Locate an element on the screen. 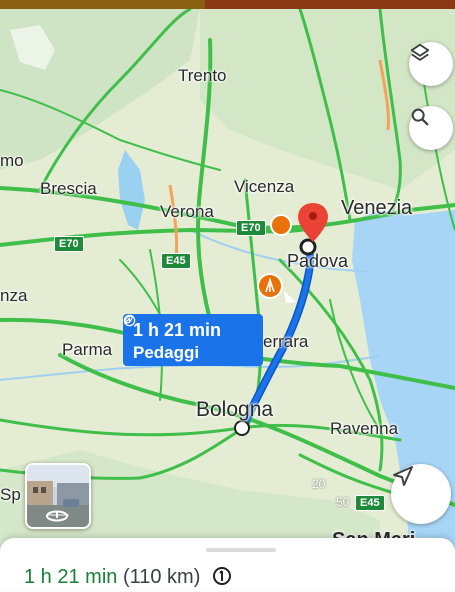 The width and height of the screenshot is (455, 592). city-ferrara: errara is located at coordinates (286, 341).